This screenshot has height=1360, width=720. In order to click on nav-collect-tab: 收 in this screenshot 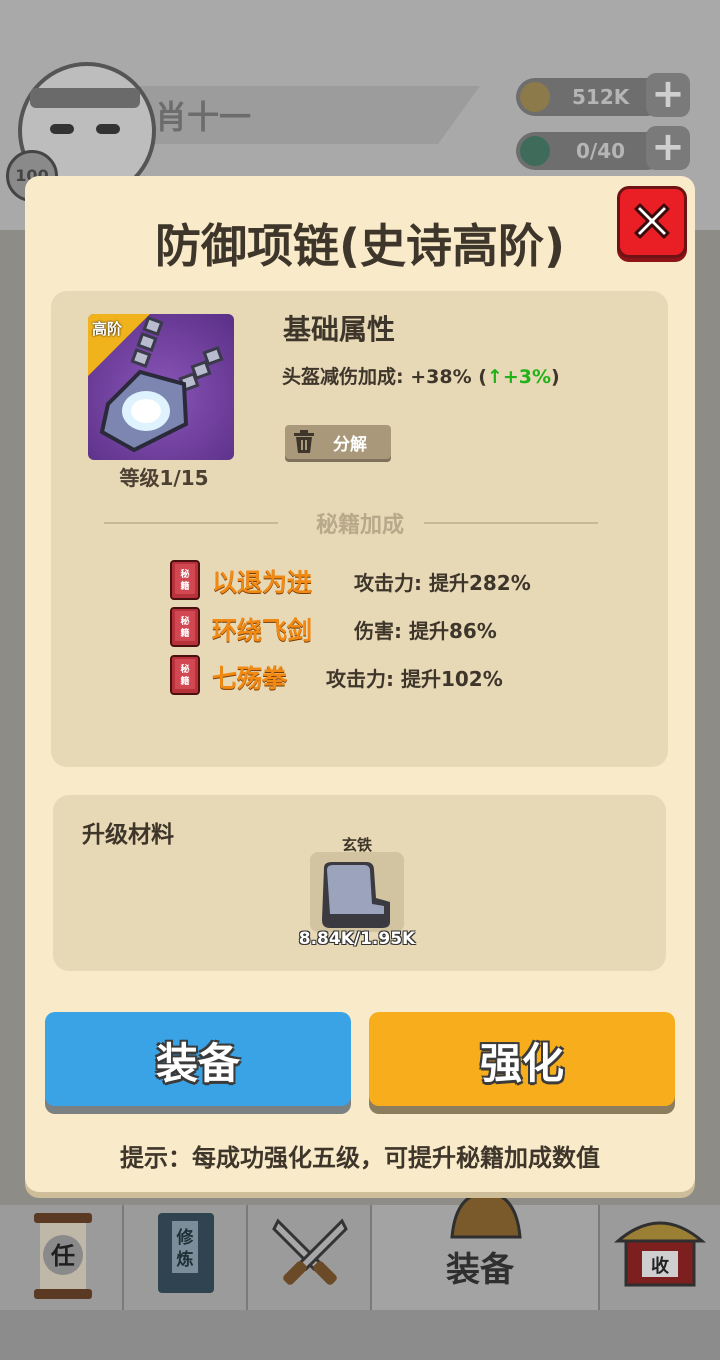, I will do `click(660, 1257)`.